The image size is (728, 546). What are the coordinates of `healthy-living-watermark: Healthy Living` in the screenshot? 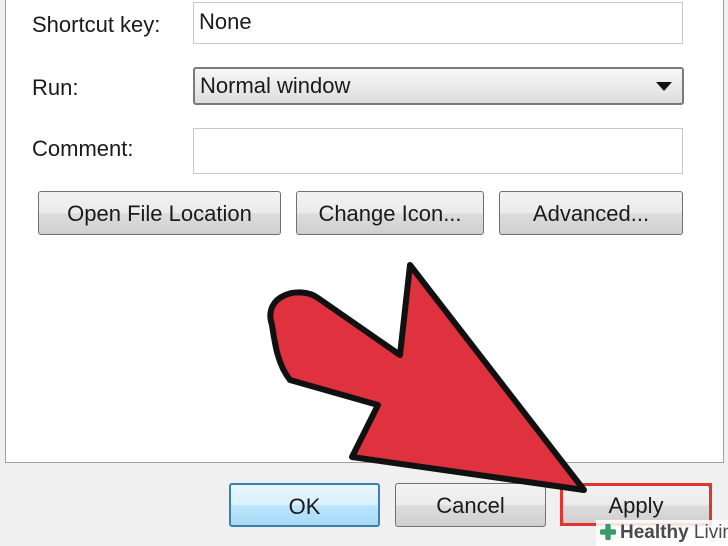 It's located at (662, 533).